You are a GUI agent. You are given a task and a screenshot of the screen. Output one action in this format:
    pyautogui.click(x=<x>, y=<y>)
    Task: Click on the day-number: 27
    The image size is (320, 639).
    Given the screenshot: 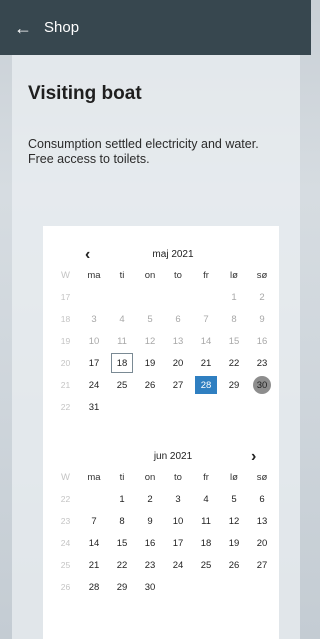 What is the action you would take?
    pyautogui.click(x=178, y=385)
    